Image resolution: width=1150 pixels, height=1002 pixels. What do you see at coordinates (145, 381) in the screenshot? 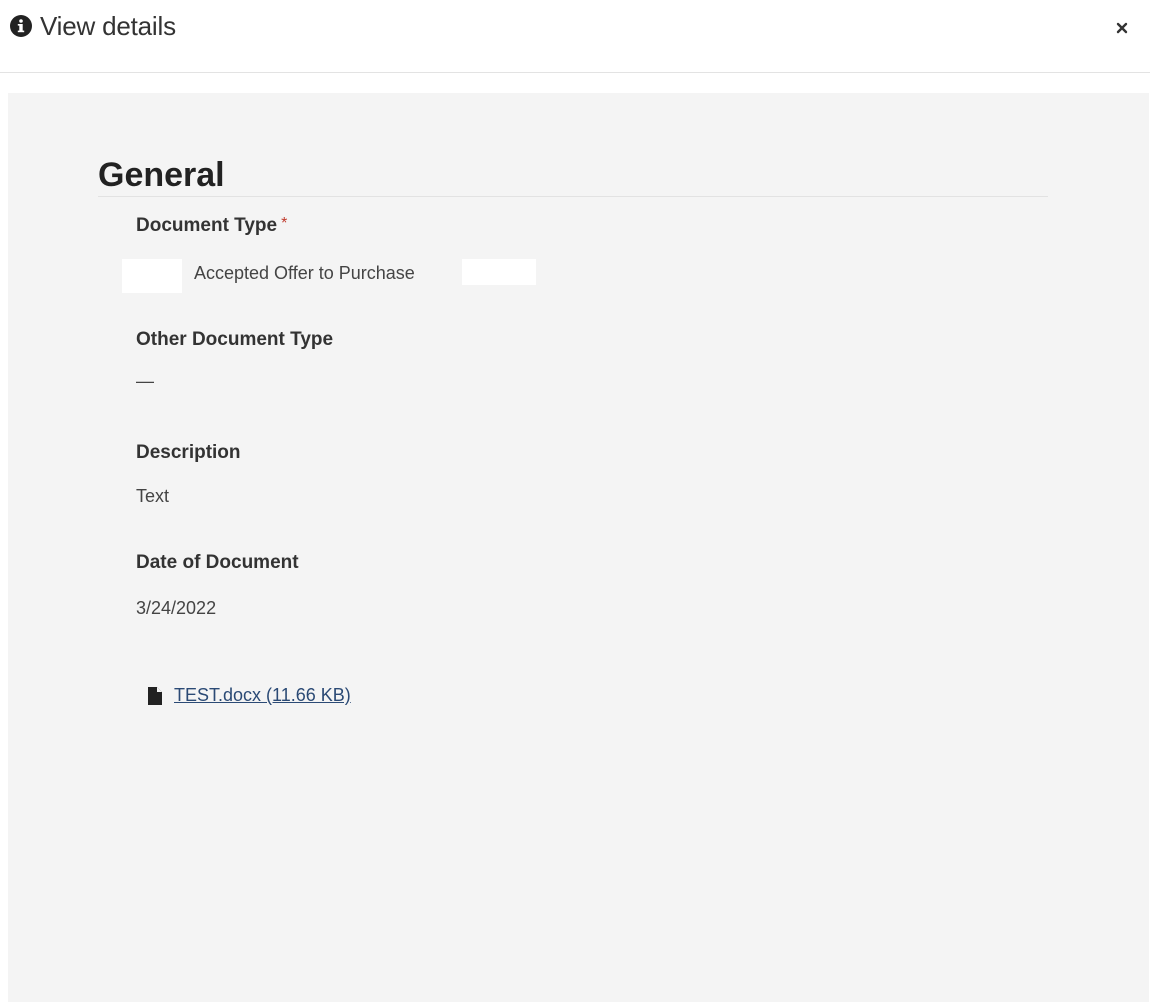
I see `other-document-type-value: —` at bounding box center [145, 381].